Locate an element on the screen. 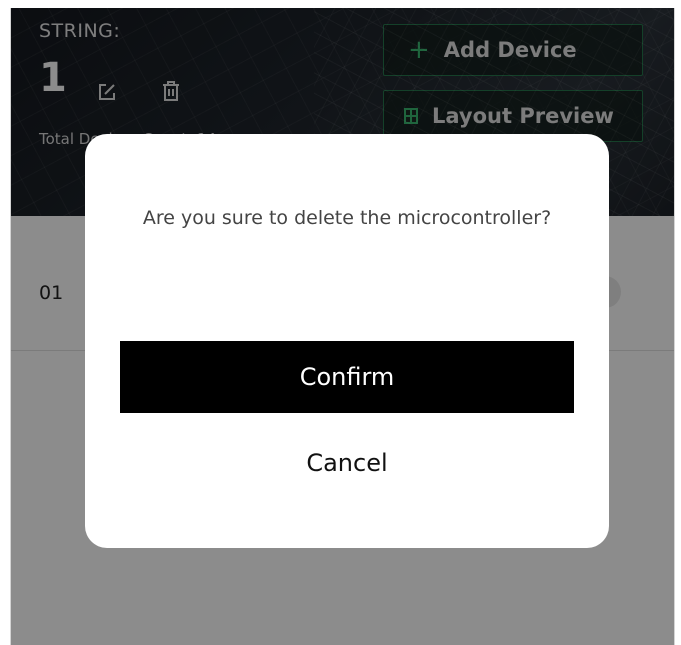  cancel-button: Cancel is located at coordinates (347, 463).